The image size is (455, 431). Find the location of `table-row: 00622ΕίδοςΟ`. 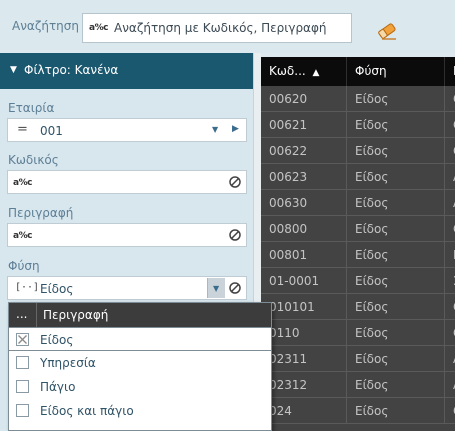

table-row: 00622ΕίδοςΟ is located at coordinates (358, 151).